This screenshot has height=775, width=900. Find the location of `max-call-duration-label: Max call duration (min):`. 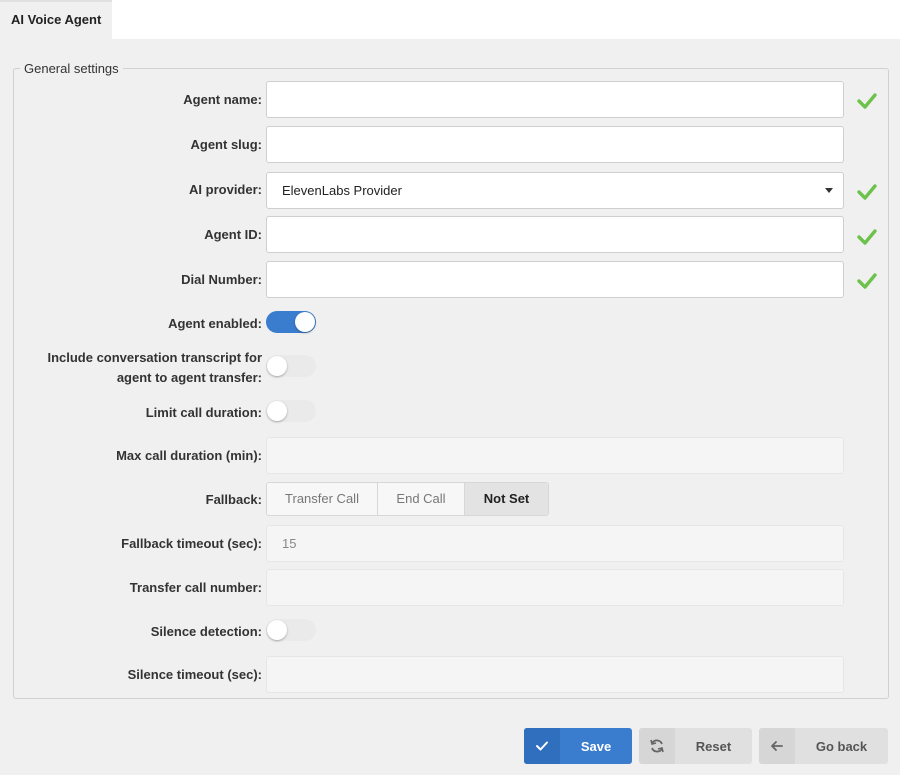

max-call-duration-label: Max call duration (min): is located at coordinates (189, 455).